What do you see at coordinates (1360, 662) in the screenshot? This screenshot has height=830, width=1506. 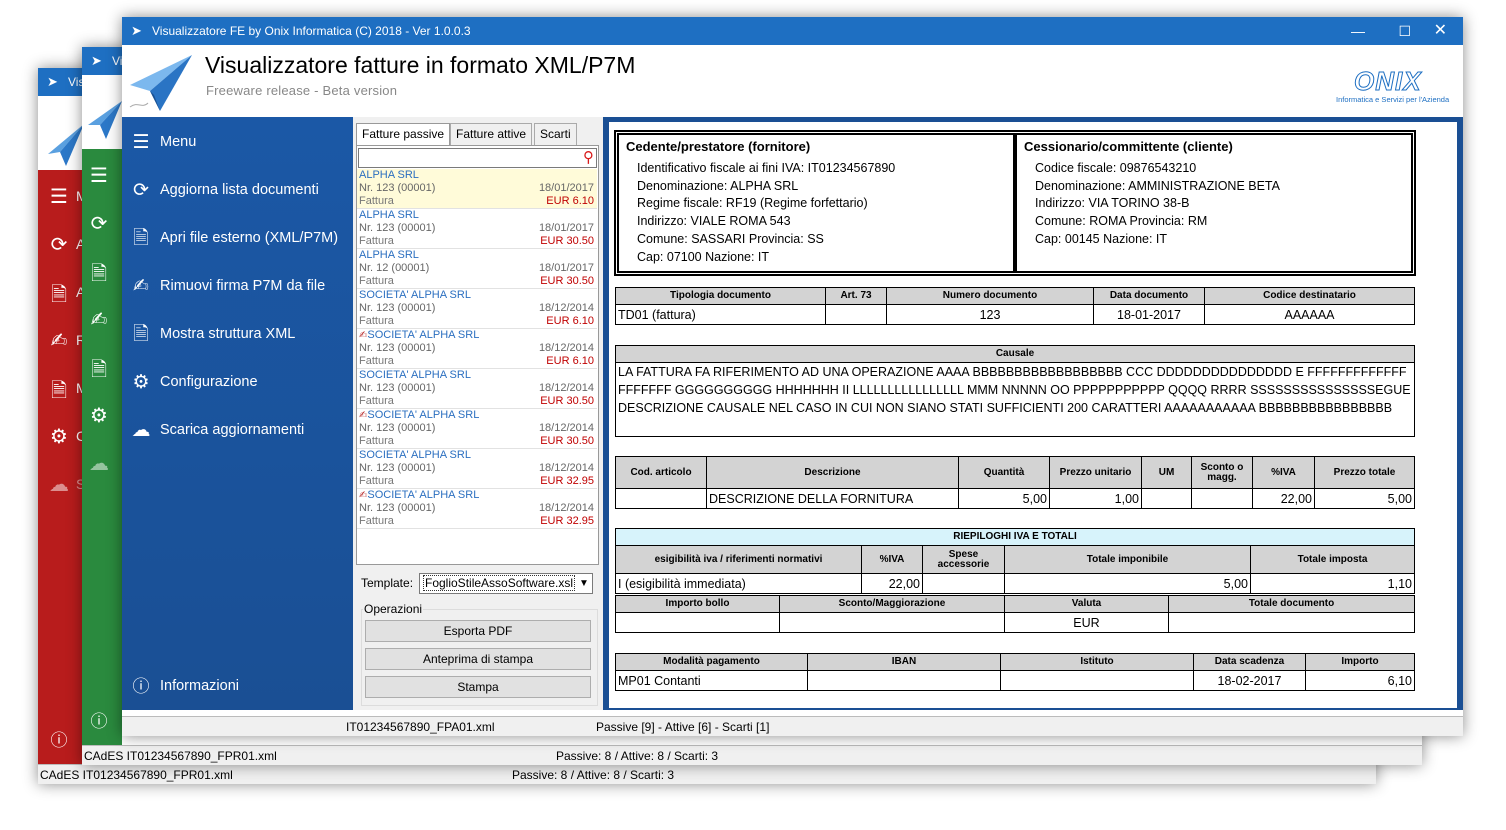 I see `table-header: Importo` at bounding box center [1360, 662].